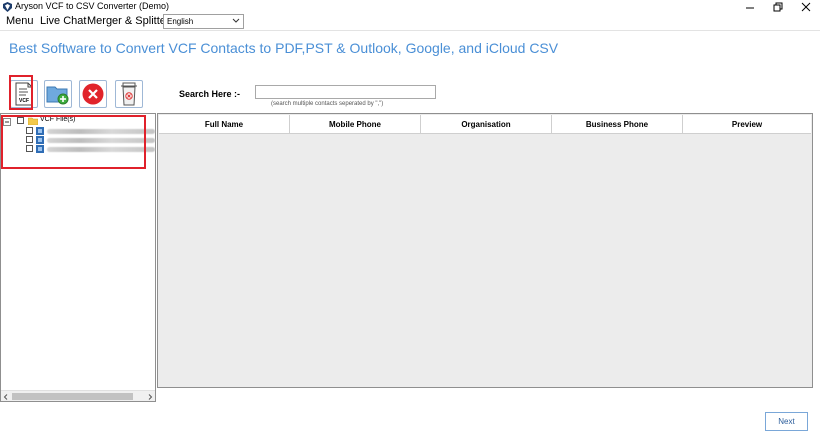 This screenshot has width=820, height=437. What do you see at coordinates (73, 142) in the screenshot?
I see `highlight-box-tree` at bounding box center [73, 142].